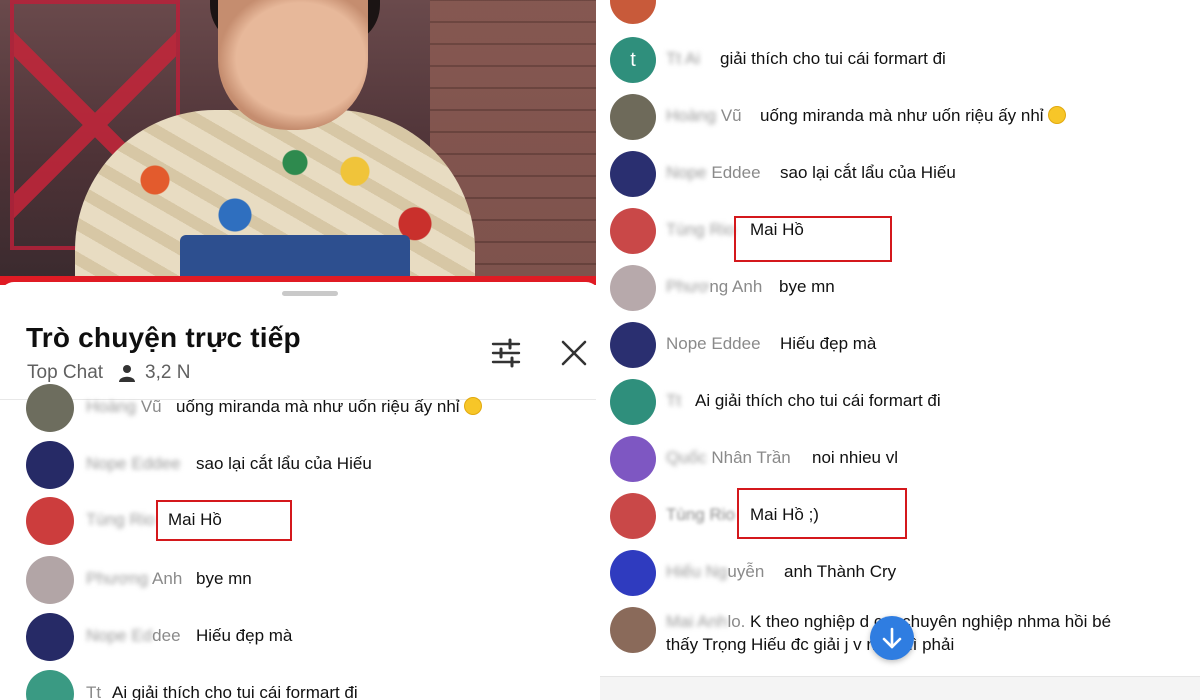 The width and height of the screenshot is (1200, 700). What do you see at coordinates (293, 65) in the screenshot?
I see `presenter-face` at bounding box center [293, 65].